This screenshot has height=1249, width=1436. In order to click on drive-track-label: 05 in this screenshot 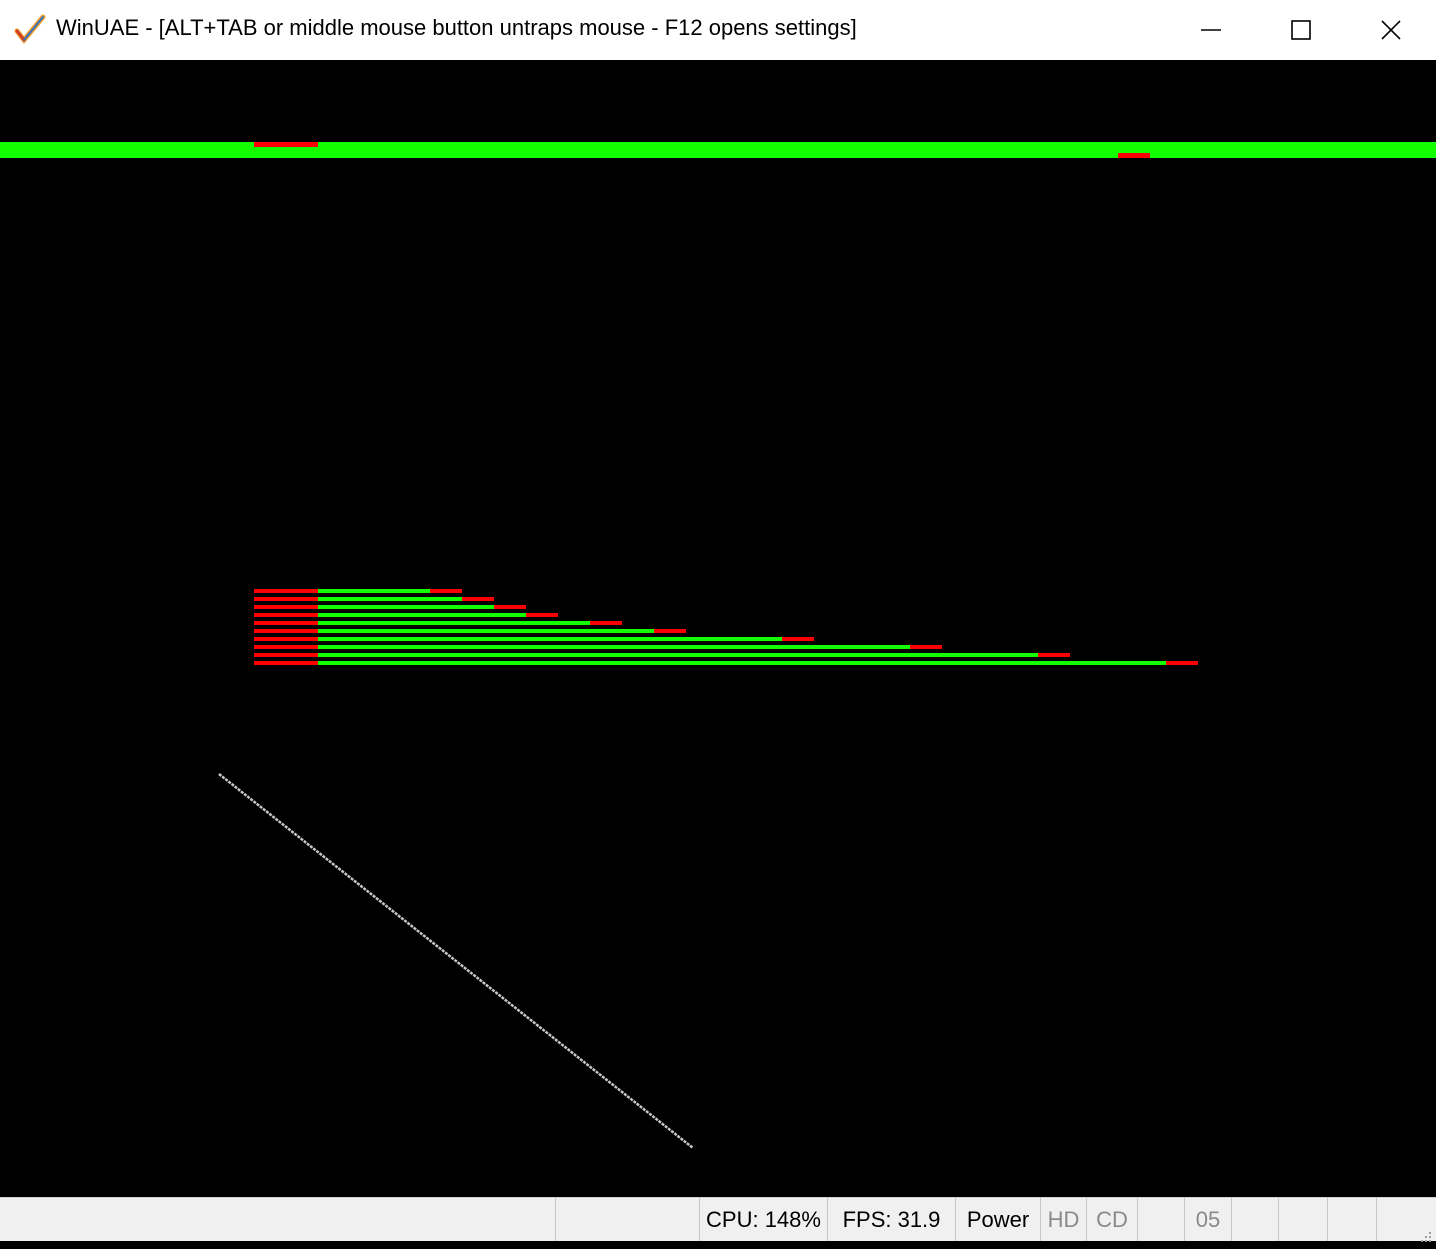, I will do `click(1208, 1219)`.